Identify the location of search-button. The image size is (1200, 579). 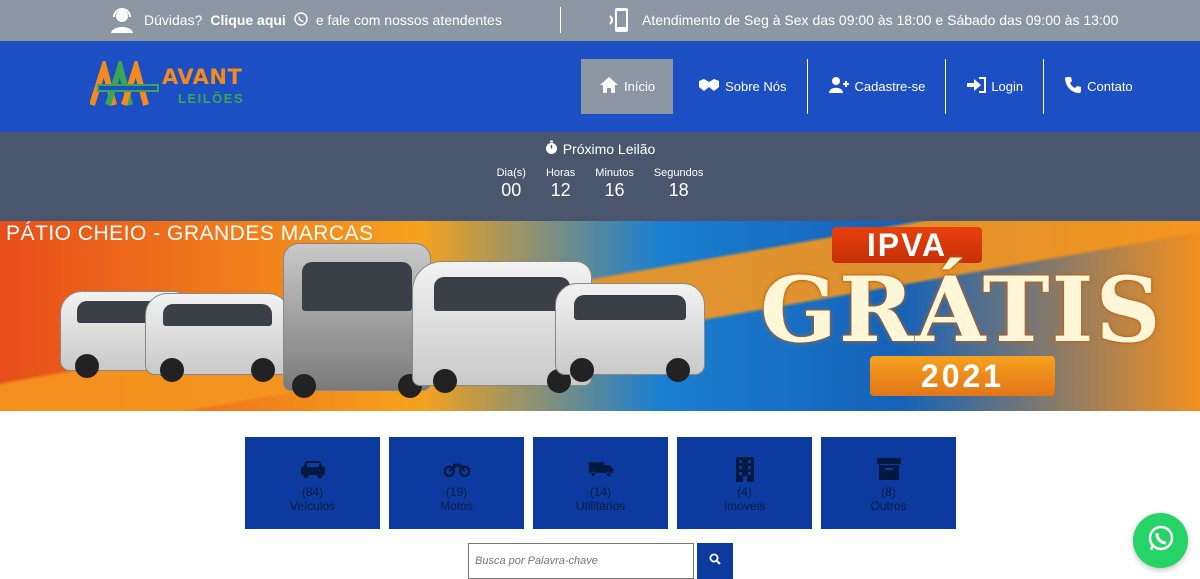
(715, 561).